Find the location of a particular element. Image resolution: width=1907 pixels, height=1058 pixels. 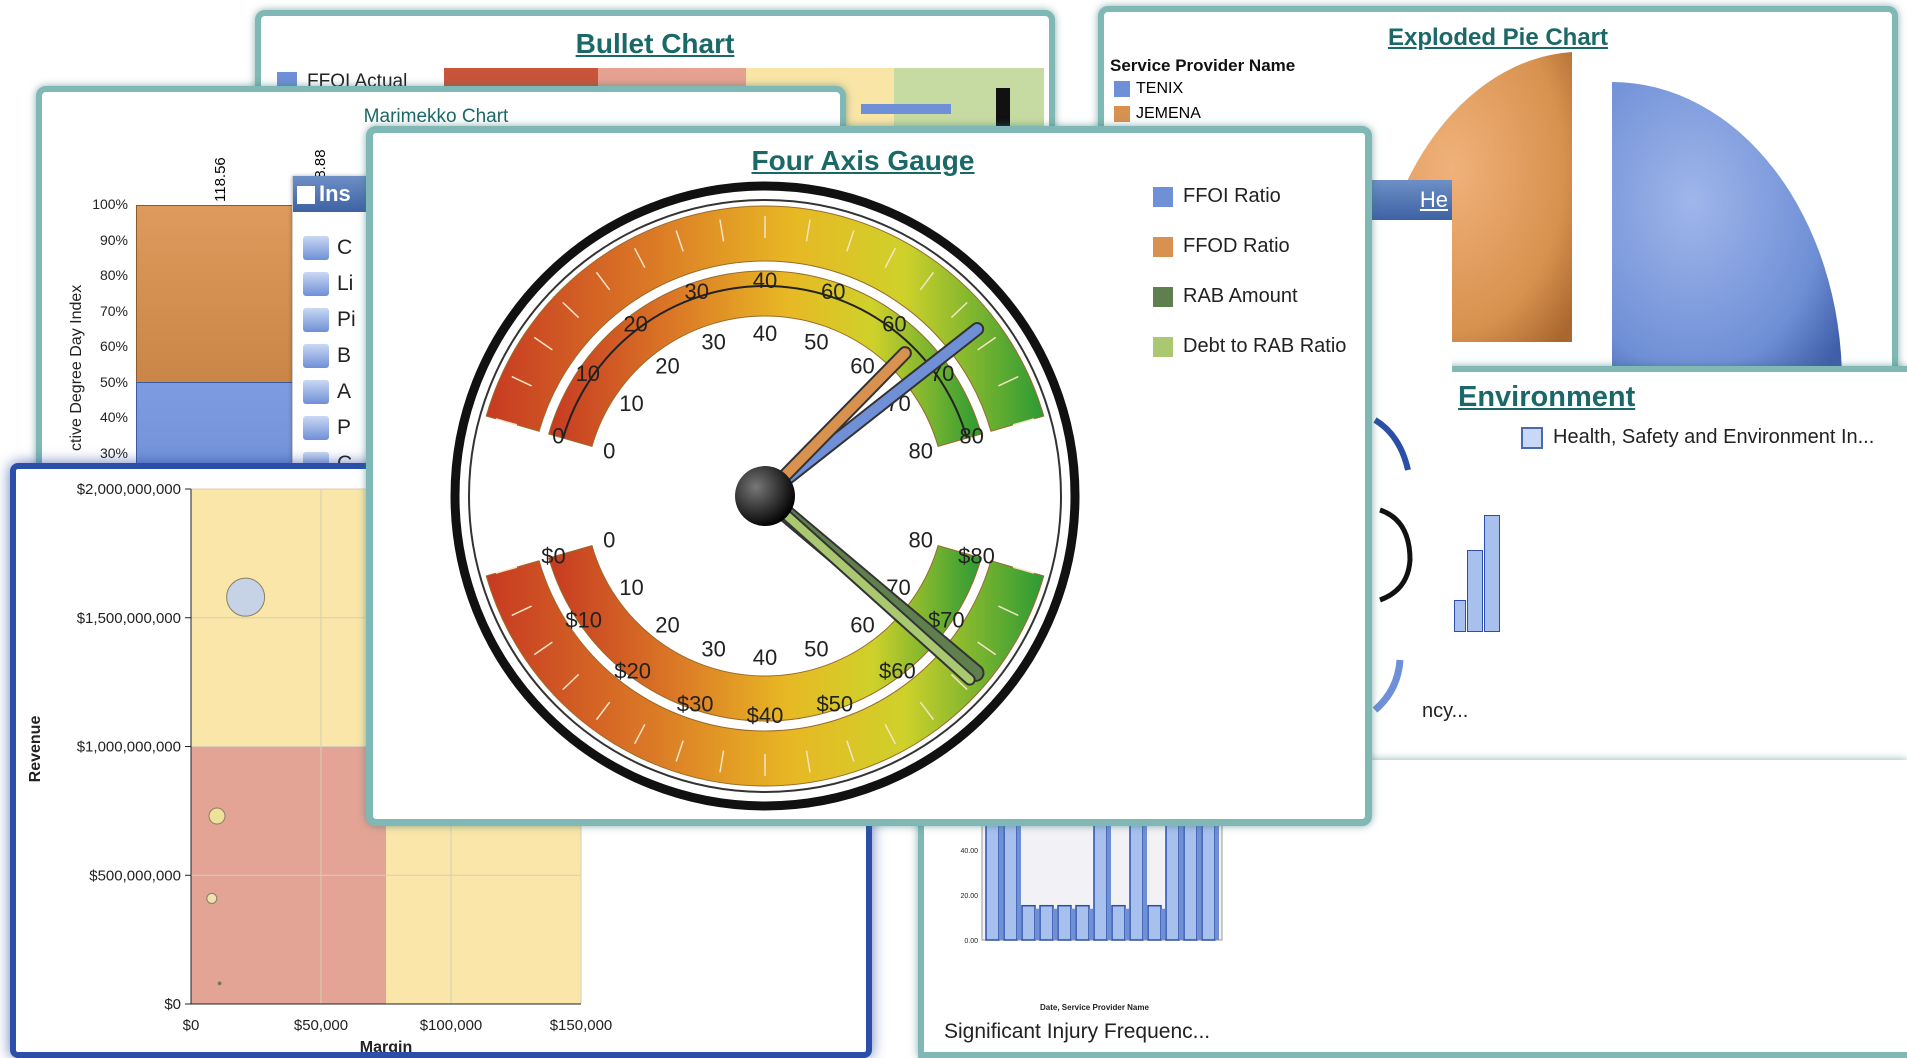

marimekko-ytick: 60% is located at coordinates (113, 346).